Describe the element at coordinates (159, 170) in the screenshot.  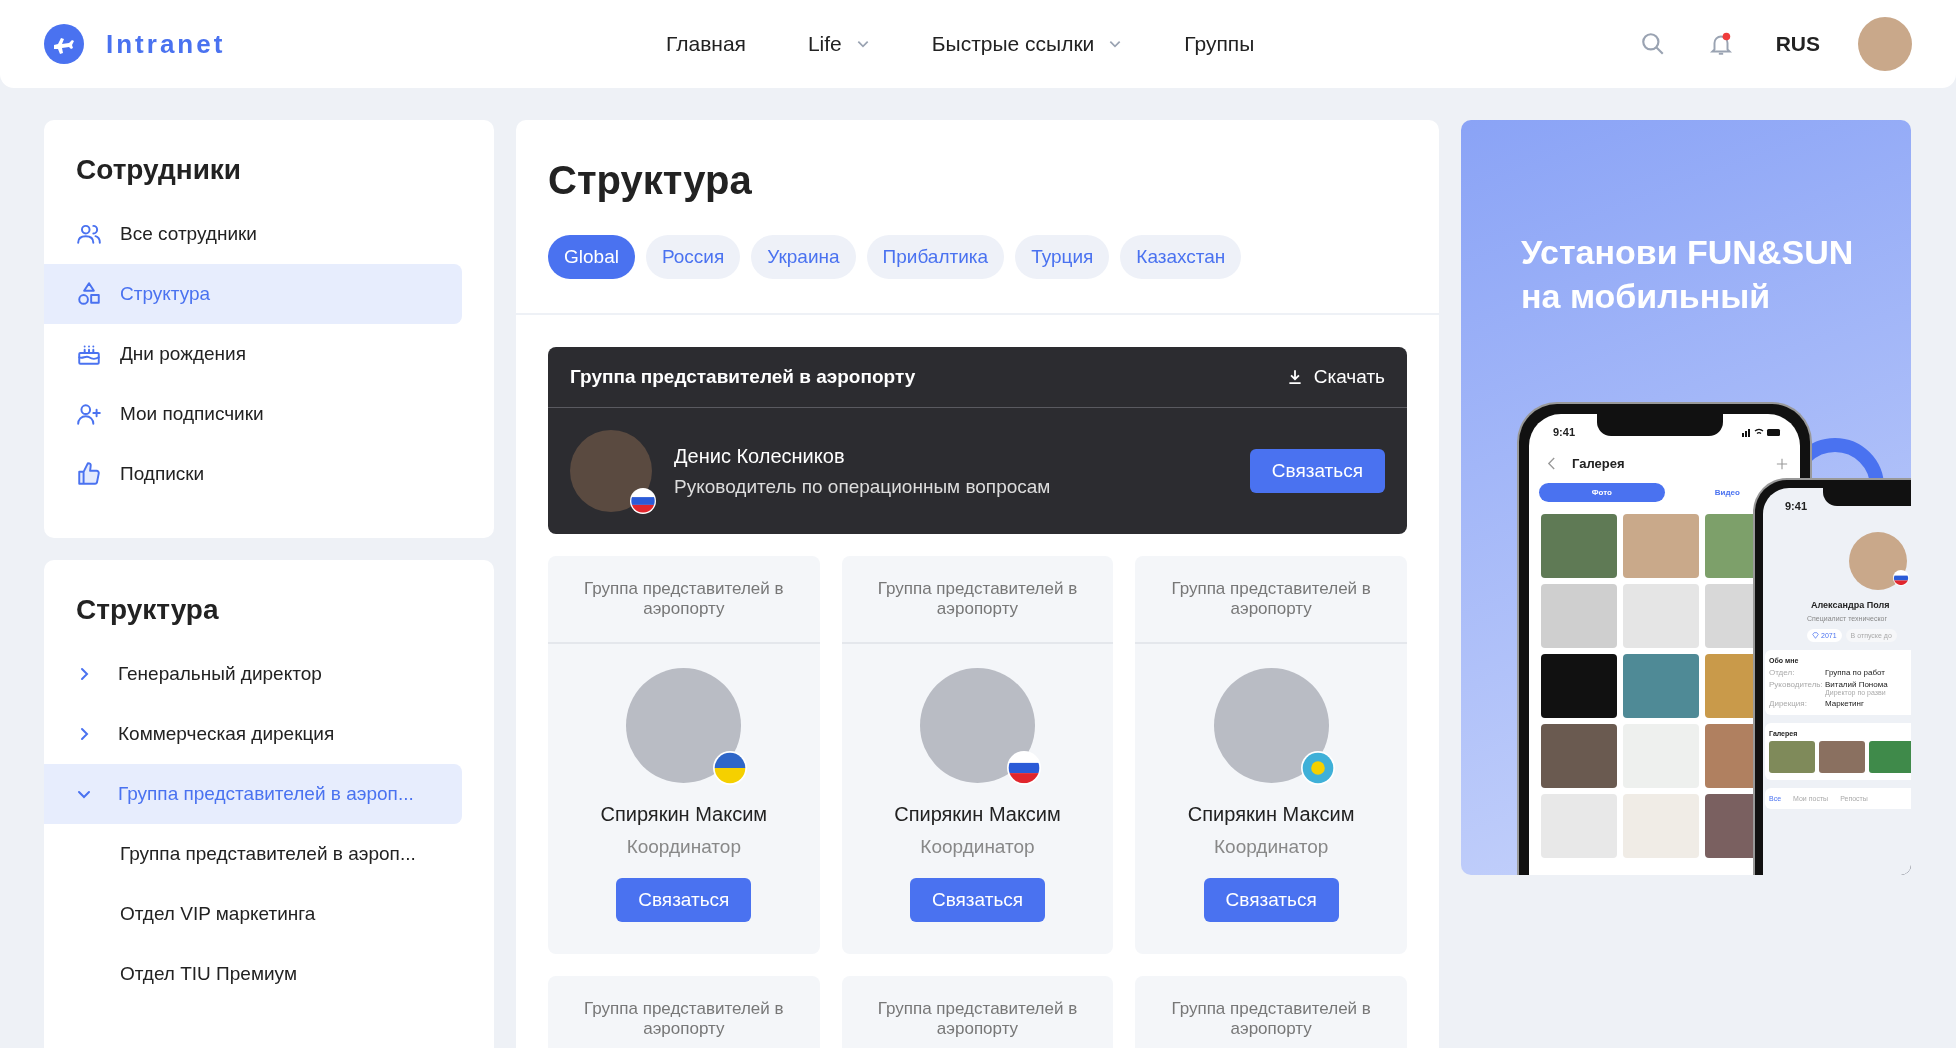
I see `section-title: Сотрудники` at that location.